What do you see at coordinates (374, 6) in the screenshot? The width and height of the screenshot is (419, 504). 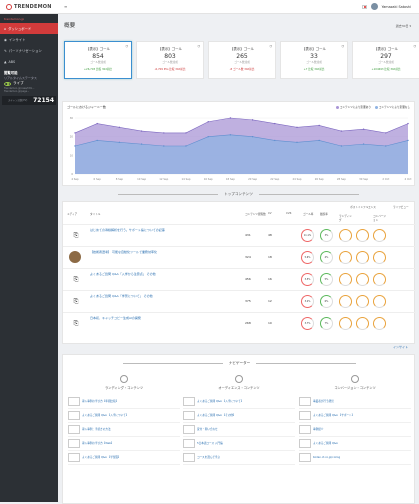 I see `avatar` at bounding box center [374, 6].